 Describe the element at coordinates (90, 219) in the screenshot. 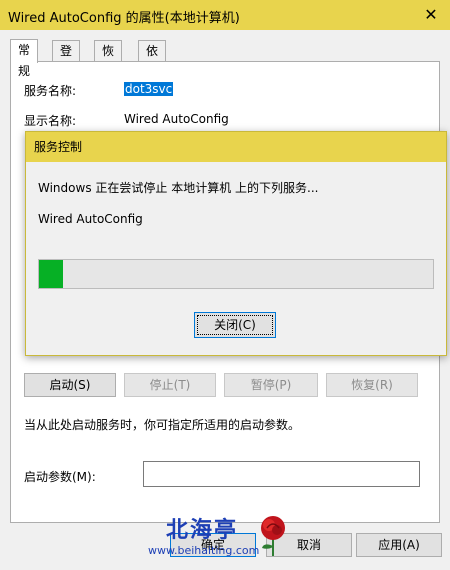

I see `dialog-service-name: Wired AutoConfig` at that location.